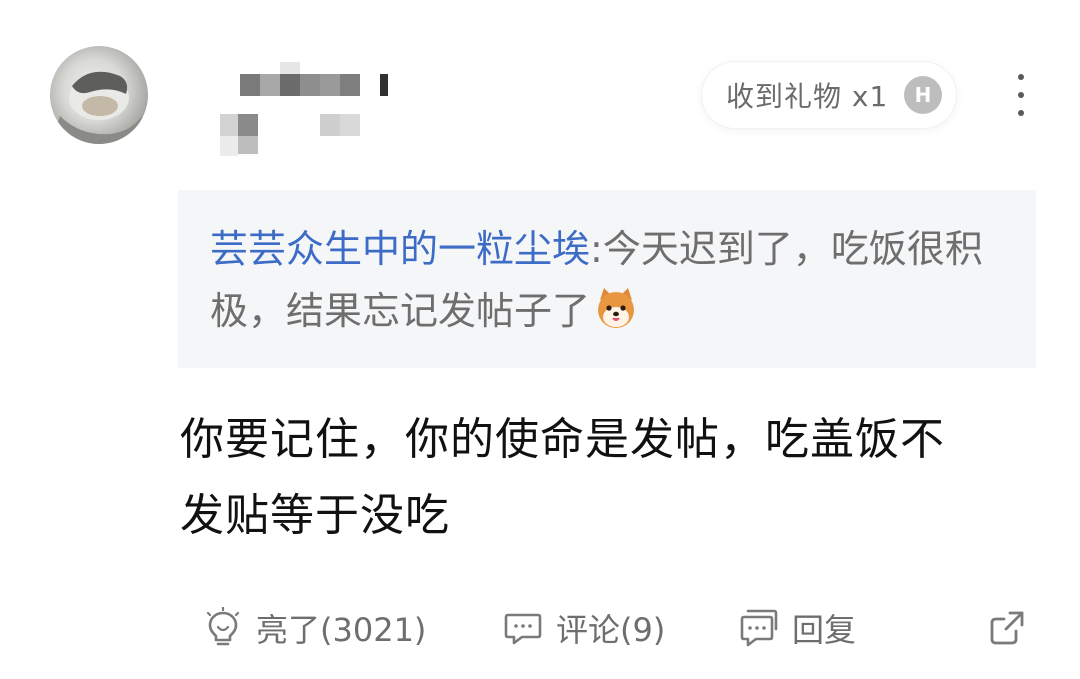  I want to click on gift-received-chip: 收到礼物 x1 H, so click(829, 95).